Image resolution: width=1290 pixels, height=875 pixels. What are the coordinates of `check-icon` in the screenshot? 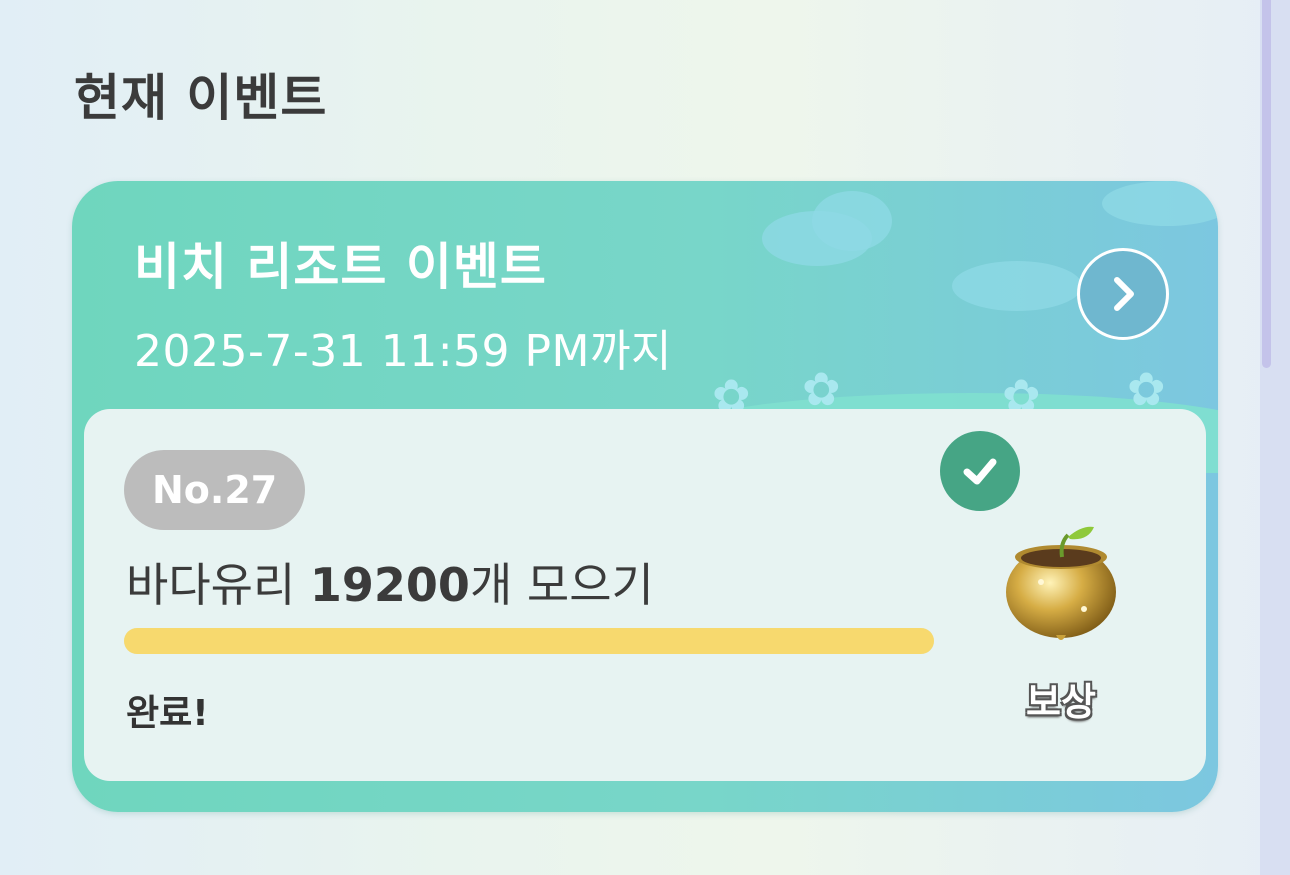 It's located at (980, 471).